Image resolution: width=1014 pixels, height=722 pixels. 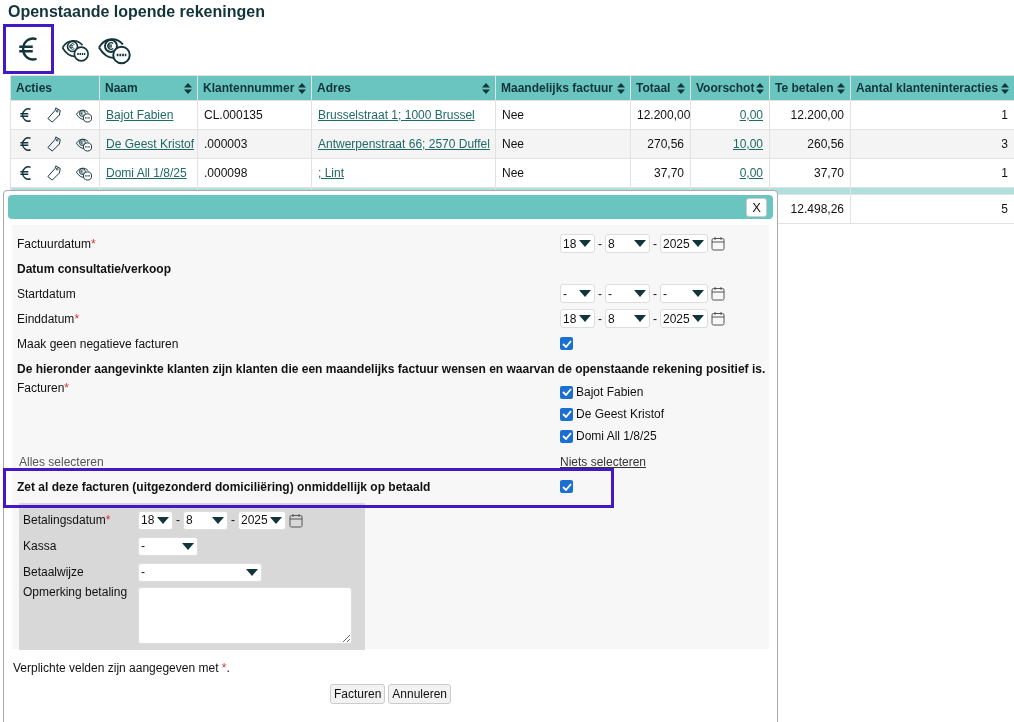 I want to click on field-label: Zet al deze facturen (uitgezonderd domiciliëring) onmiddellijk op betaald, so click(x=224, y=486).